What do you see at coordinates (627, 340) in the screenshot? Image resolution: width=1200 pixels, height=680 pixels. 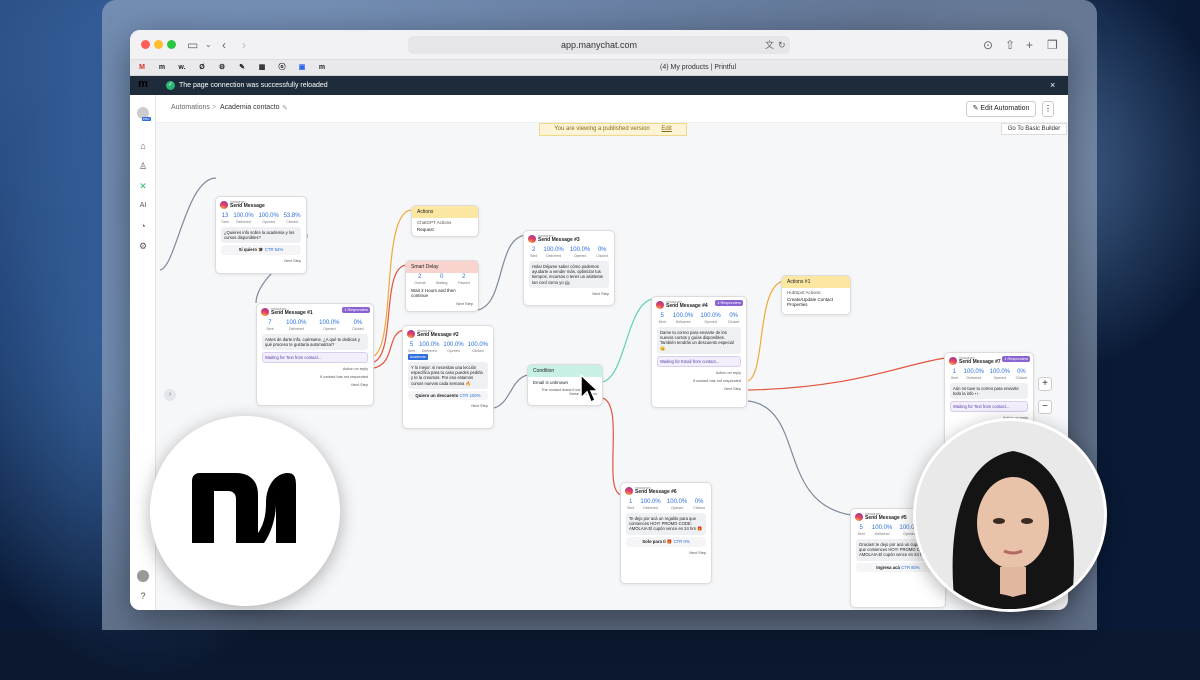 I see `link-cond-sm4` at bounding box center [627, 340].